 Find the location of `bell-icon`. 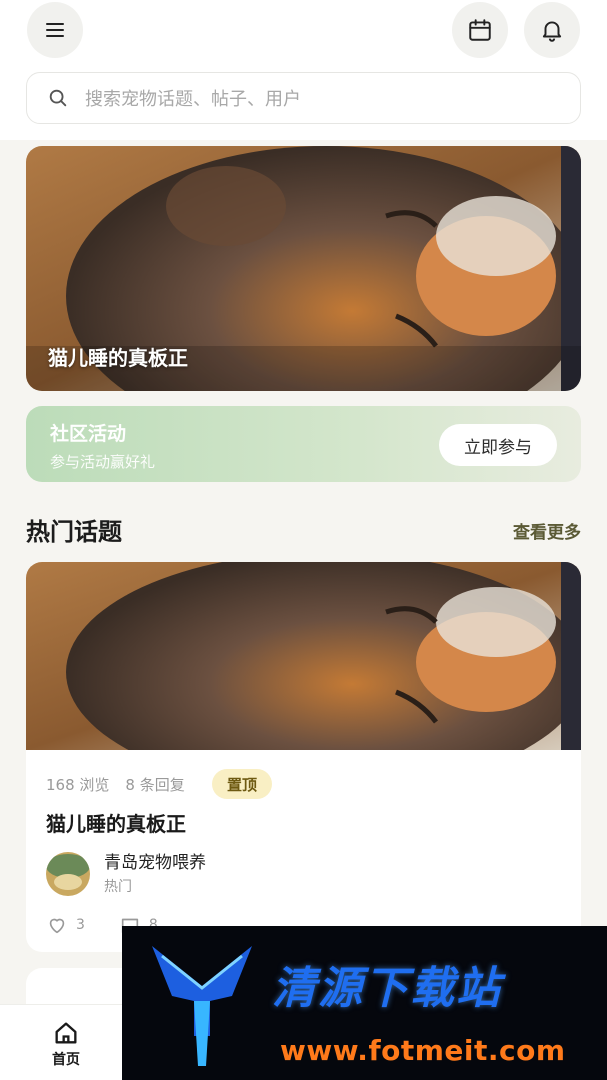

bell-icon is located at coordinates (552, 31).